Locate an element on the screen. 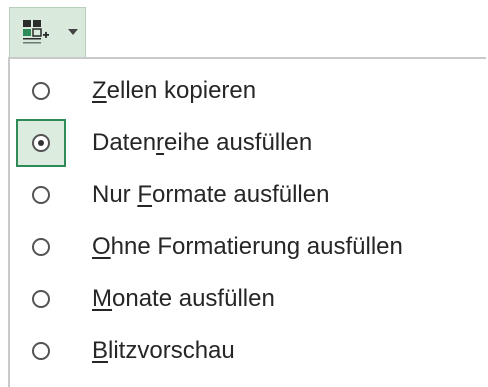 The height and width of the screenshot is (387, 488). autofill-options-icon is located at coordinates (36, 32).